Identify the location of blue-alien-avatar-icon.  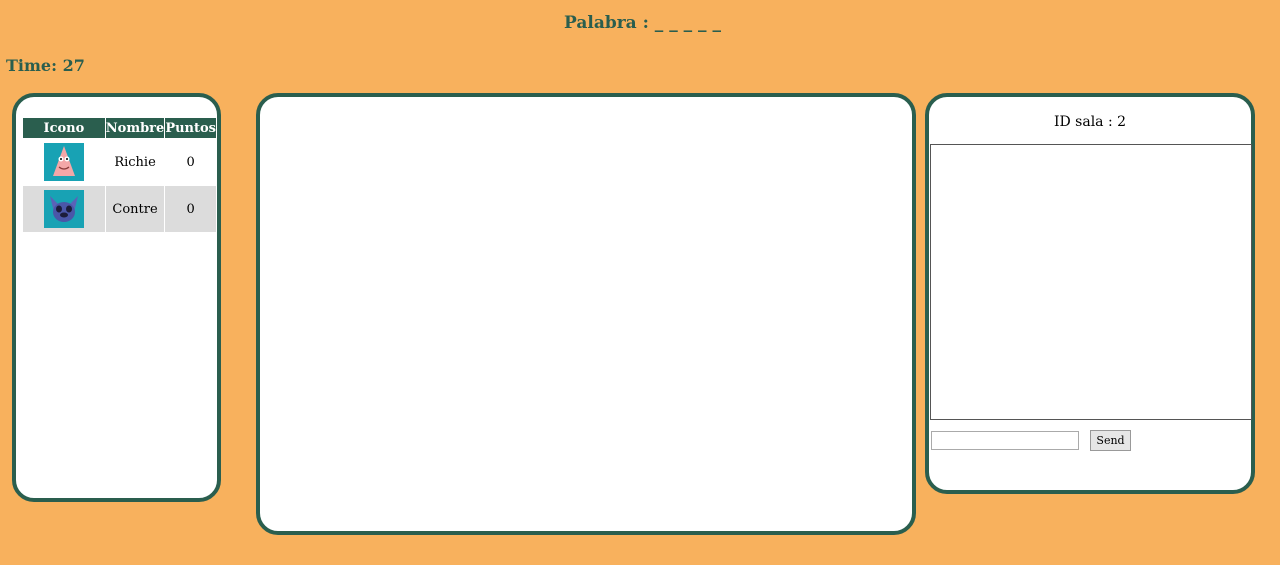
(63, 209).